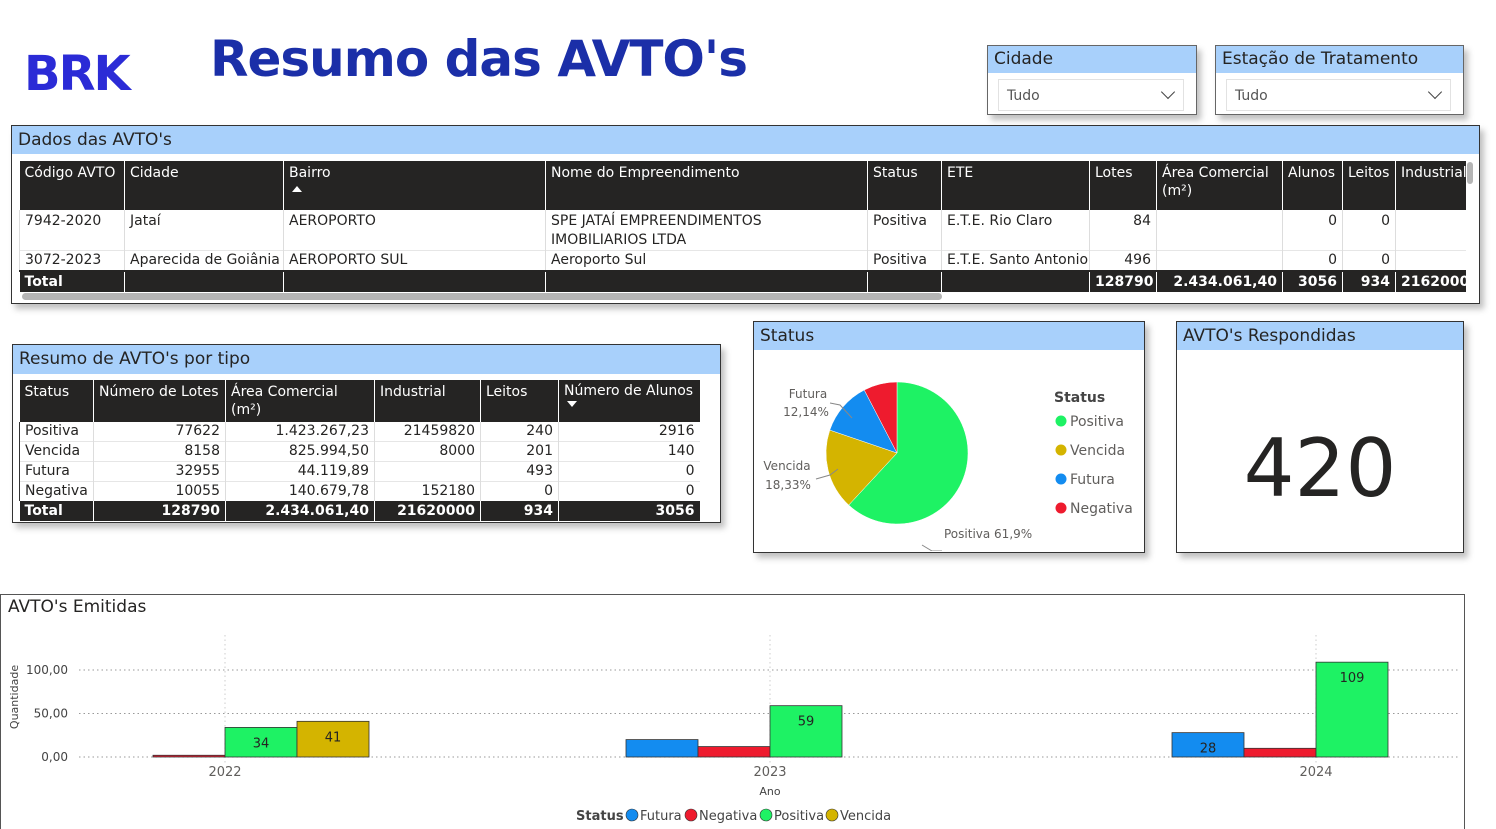 Image resolution: width=1496 pixels, height=829 pixels. I want to click on cell: AEROPORTO SUL, so click(414, 260).